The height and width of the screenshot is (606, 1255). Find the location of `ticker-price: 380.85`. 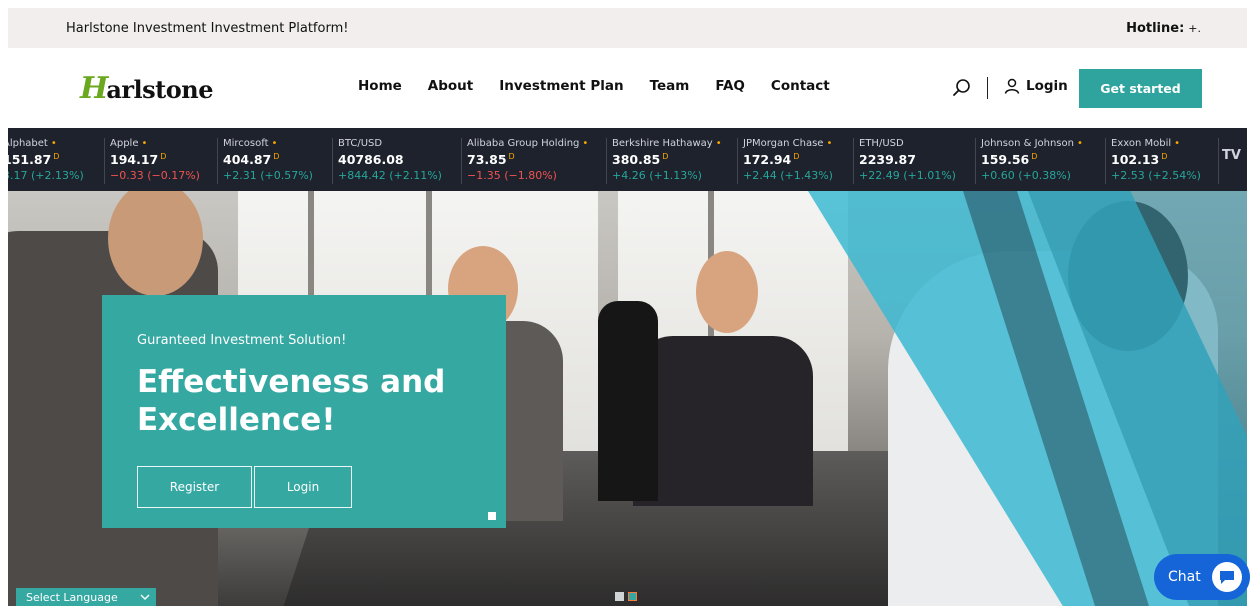

ticker-price: 380.85 is located at coordinates (636, 160).